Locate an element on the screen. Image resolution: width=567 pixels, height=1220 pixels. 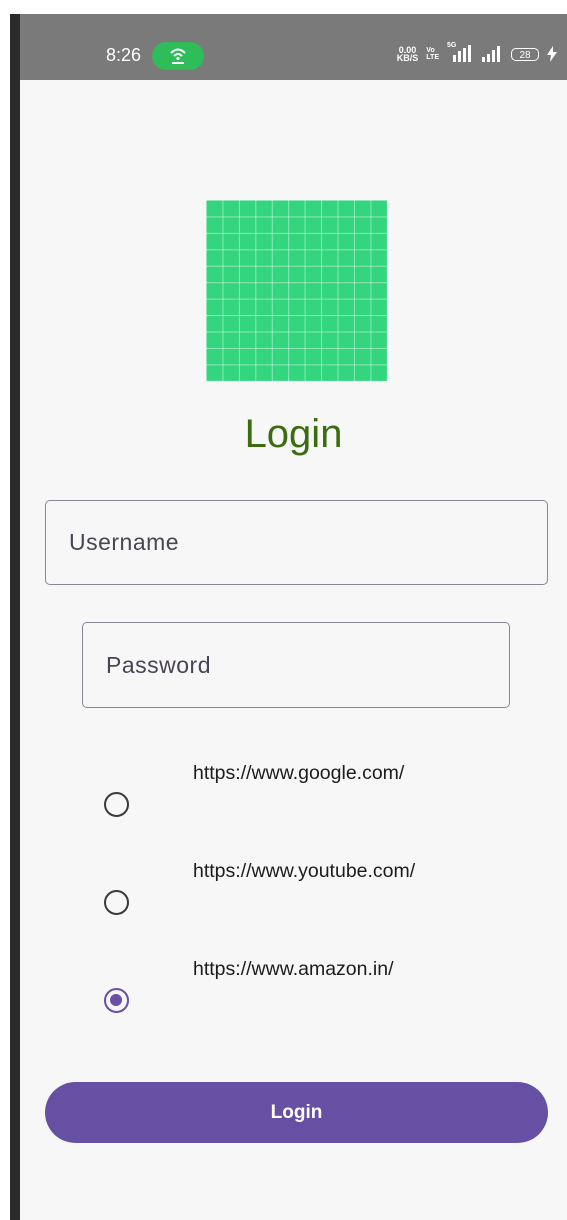
radio-selected-dot is located at coordinates (116, 1000).